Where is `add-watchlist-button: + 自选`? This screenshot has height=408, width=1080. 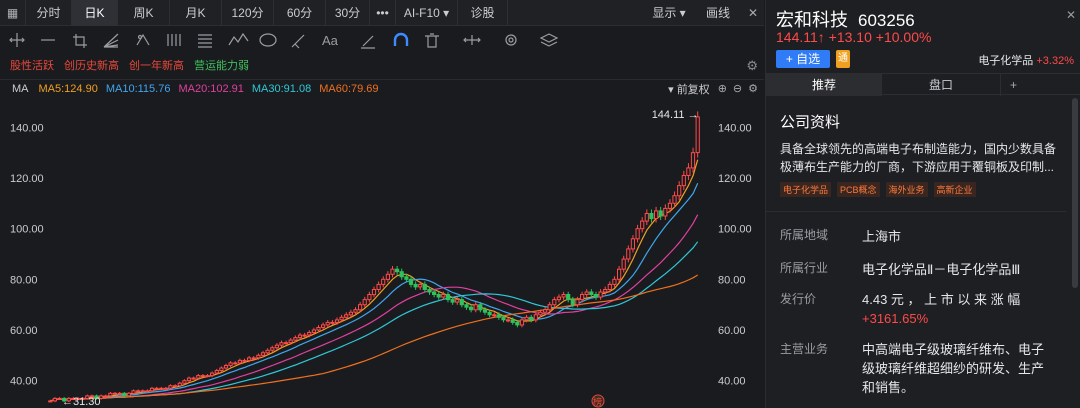 add-watchlist-button: + 自选 is located at coordinates (803, 59).